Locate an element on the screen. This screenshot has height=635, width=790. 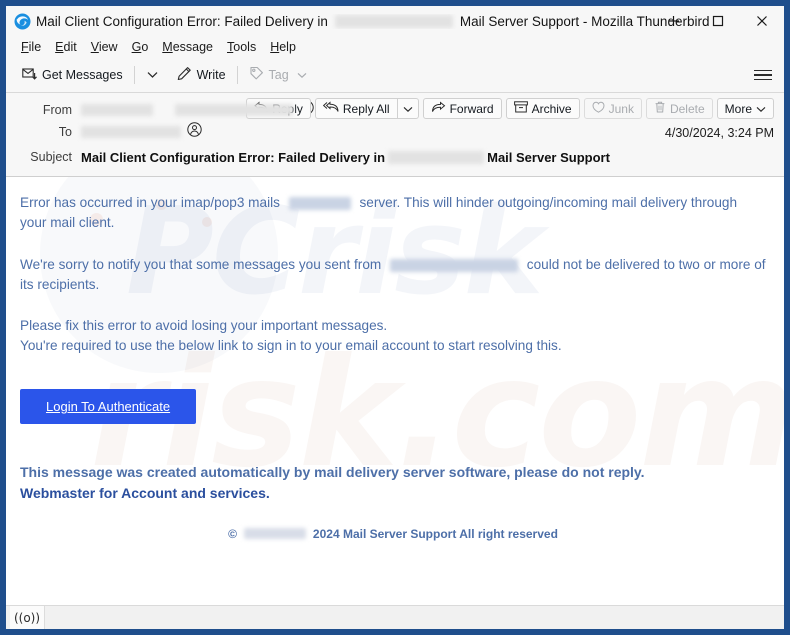
message-header: Reply Reply All is located at coordinates (395, 135).